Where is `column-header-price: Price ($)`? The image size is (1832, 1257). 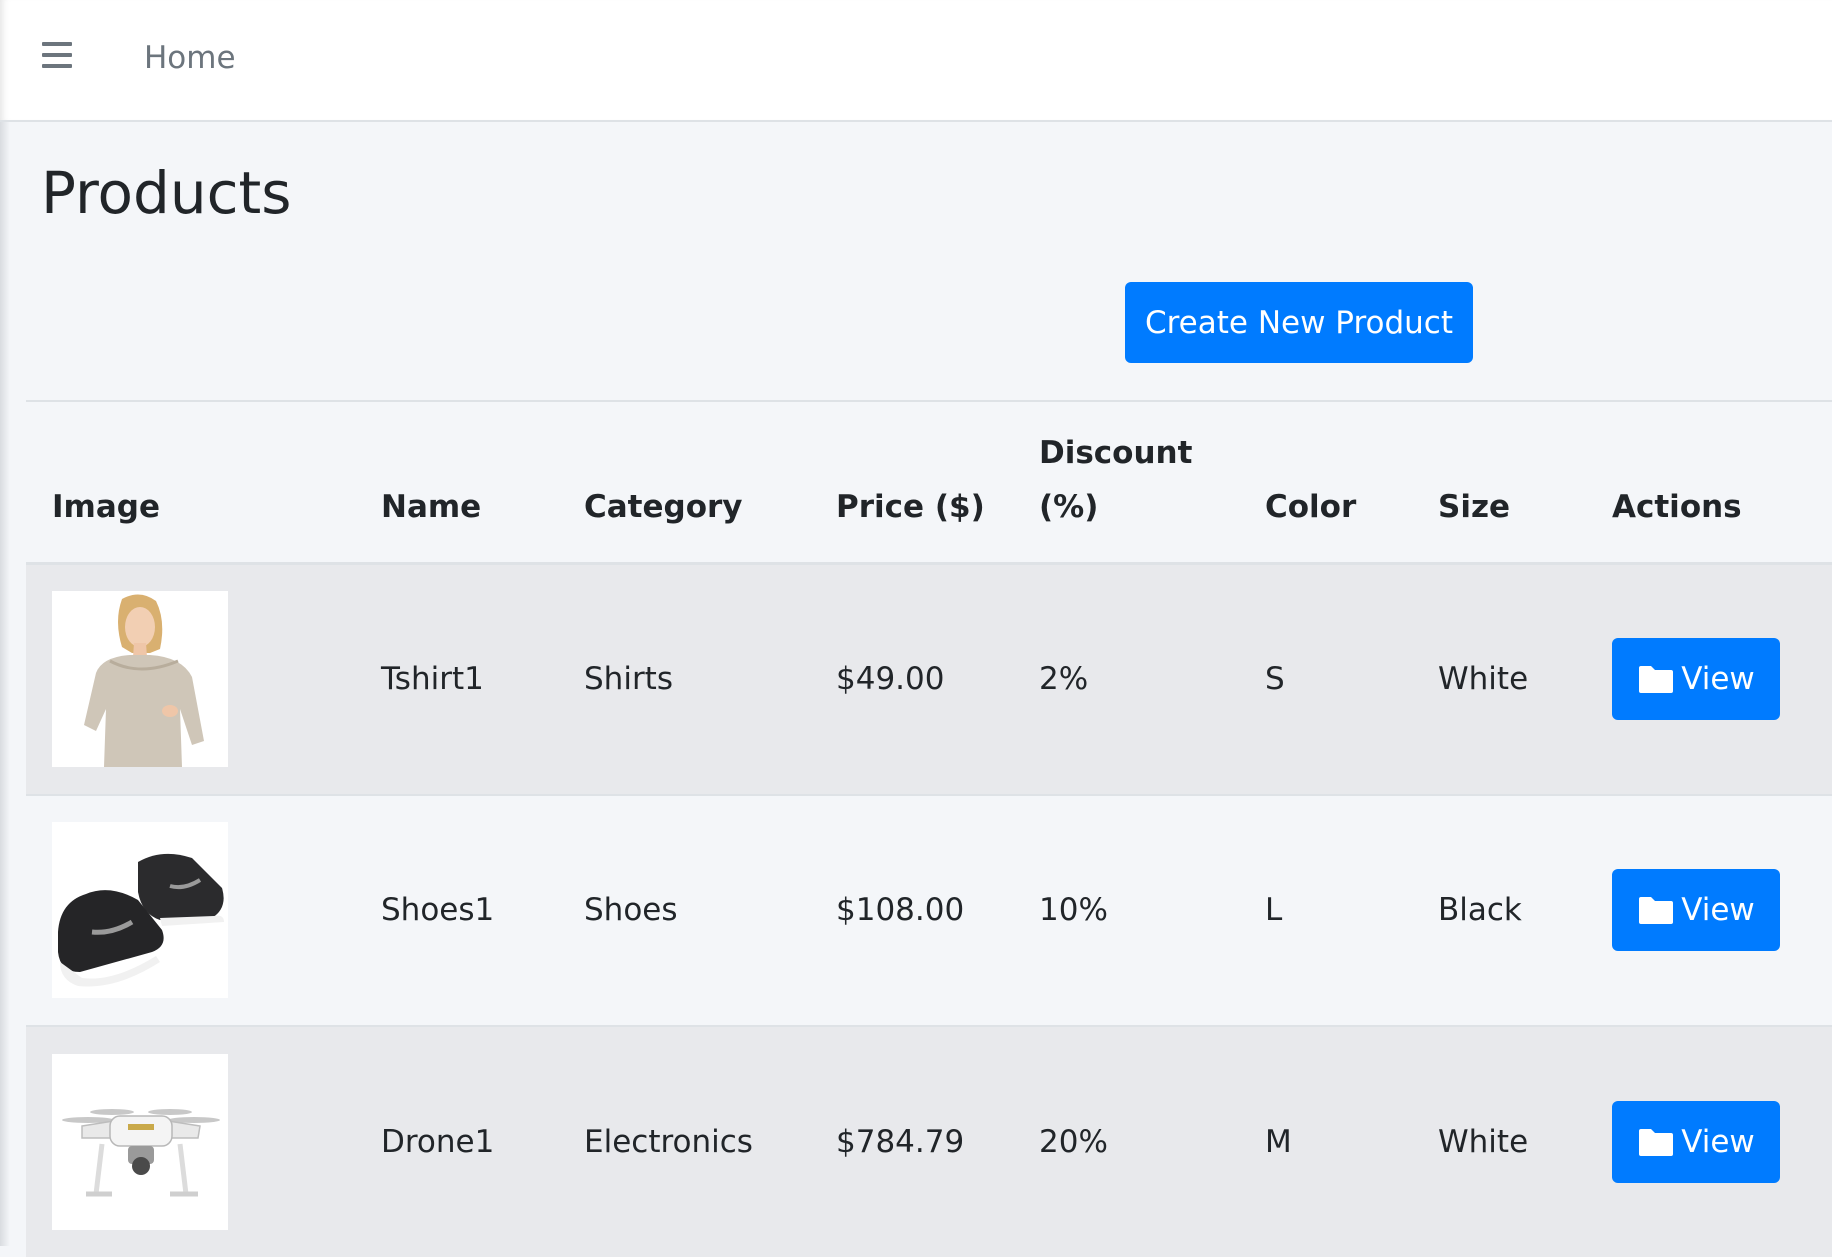
column-header-price: Price ($) is located at coordinates (911, 483).